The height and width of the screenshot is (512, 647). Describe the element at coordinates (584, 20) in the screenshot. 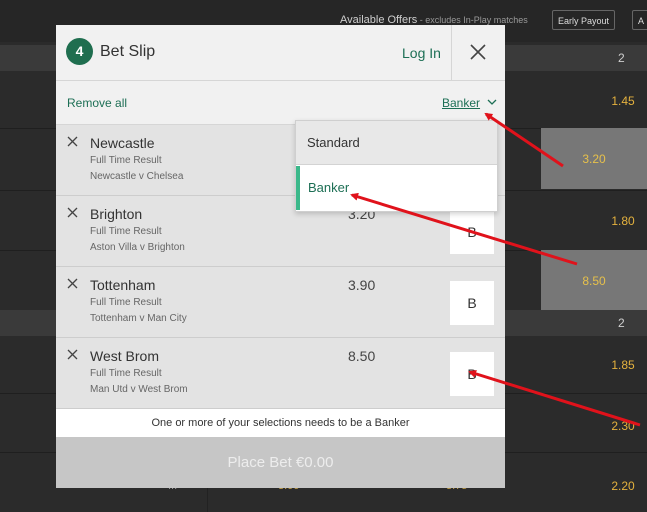

I see `early-payout-button: Early Payout` at that location.